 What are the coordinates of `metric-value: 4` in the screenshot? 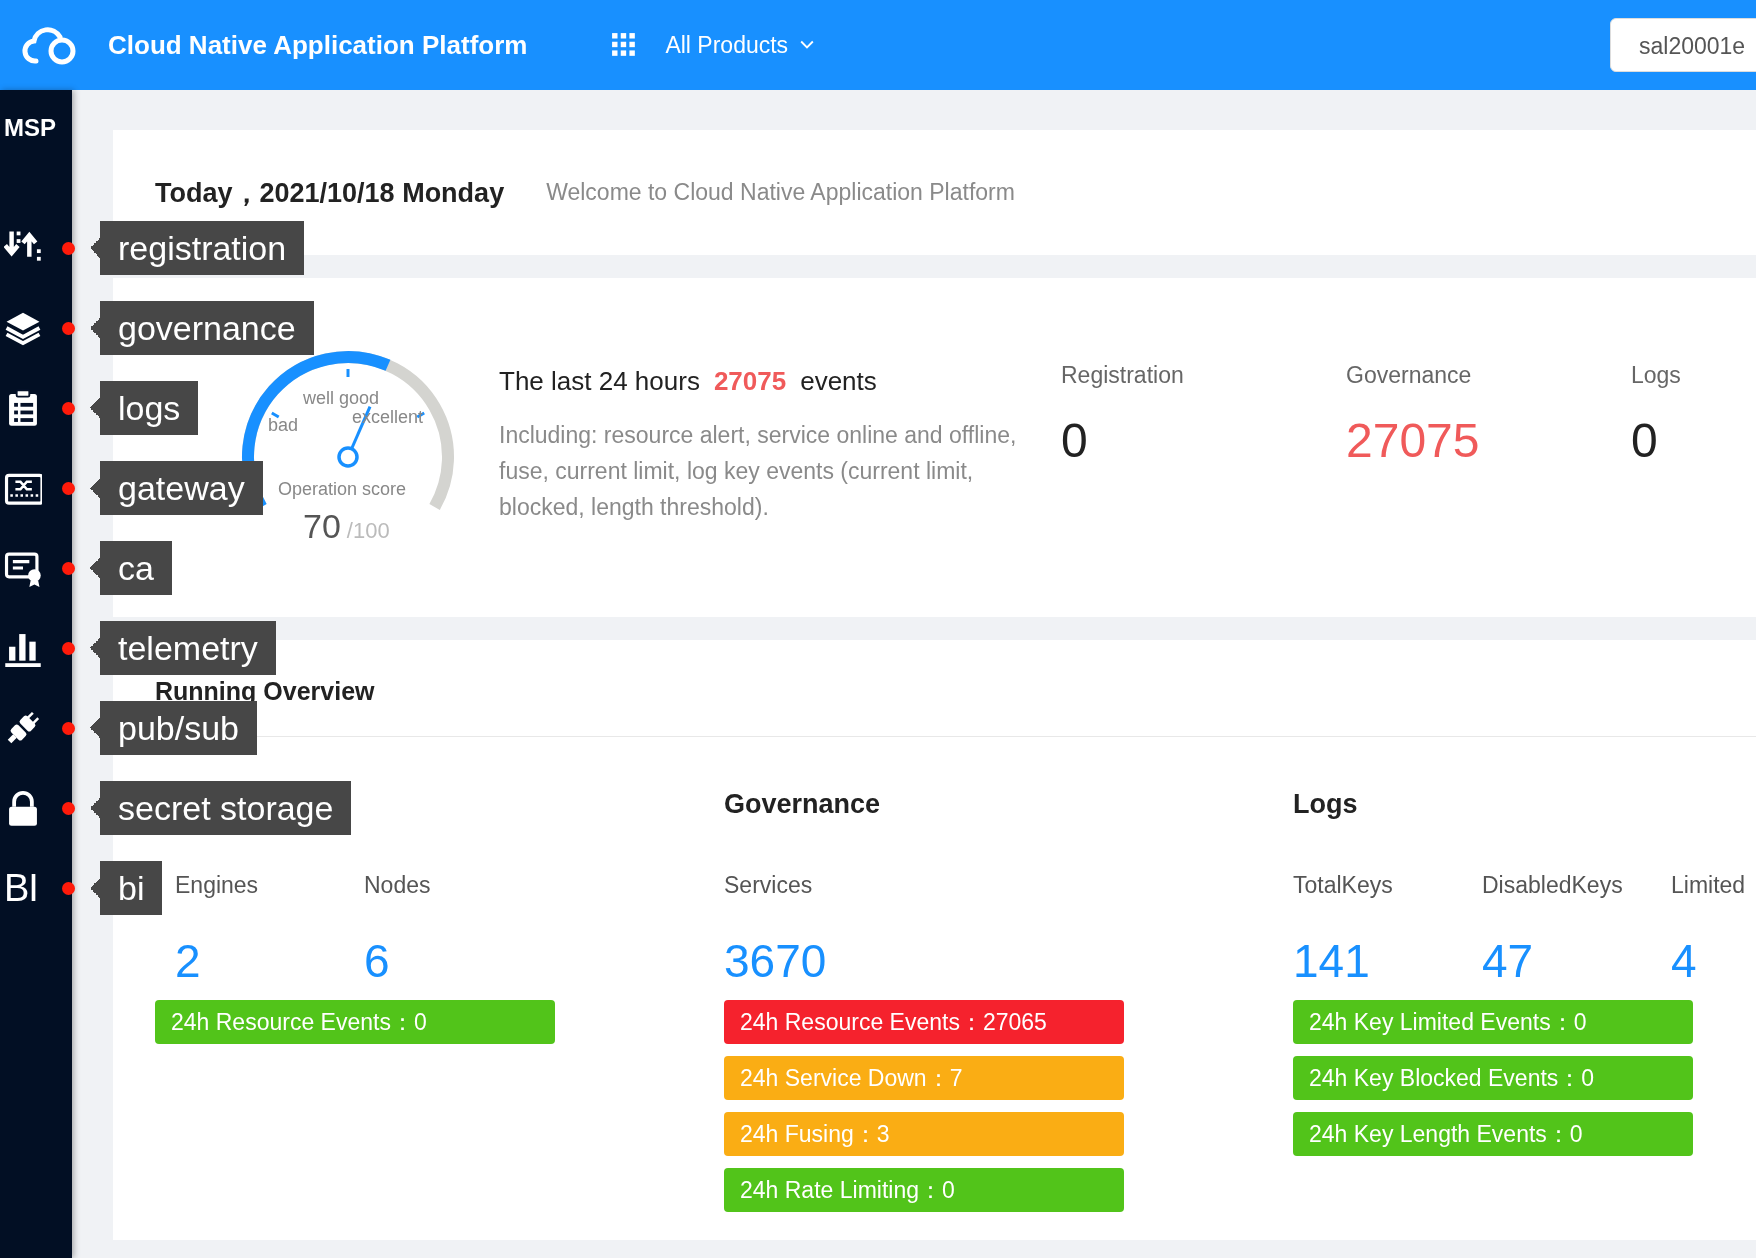 It's located at (1684, 961).